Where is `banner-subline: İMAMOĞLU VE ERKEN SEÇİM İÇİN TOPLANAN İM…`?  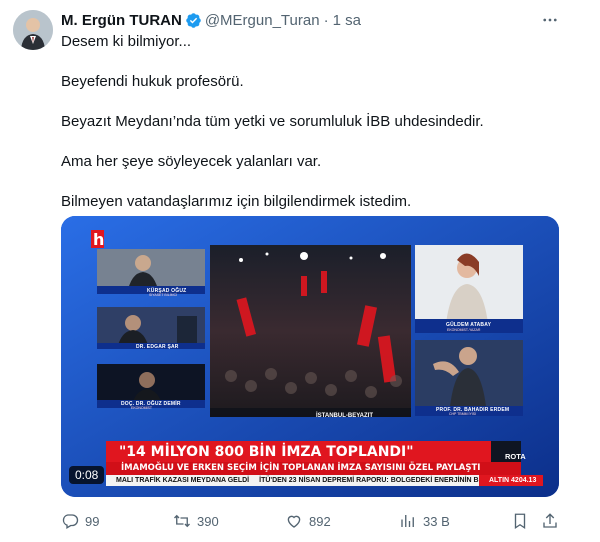 banner-subline: İMAMOĞLU VE ERKEN SEÇİM İÇİN TOPLANAN İM… is located at coordinates (301, 468).